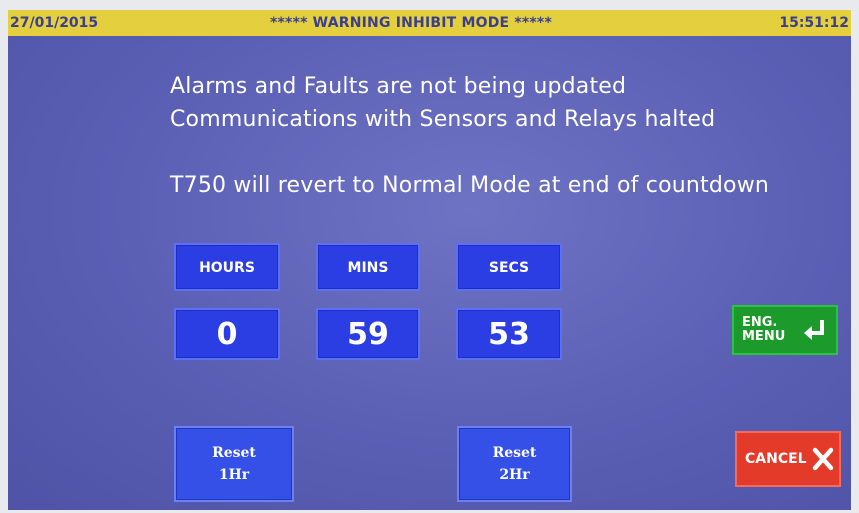  What do you see at coordinates (398, 86) in the screenshot?
I see `message-alarms: Alarms and Faults are not being updated` at bounding box center [398, 86].